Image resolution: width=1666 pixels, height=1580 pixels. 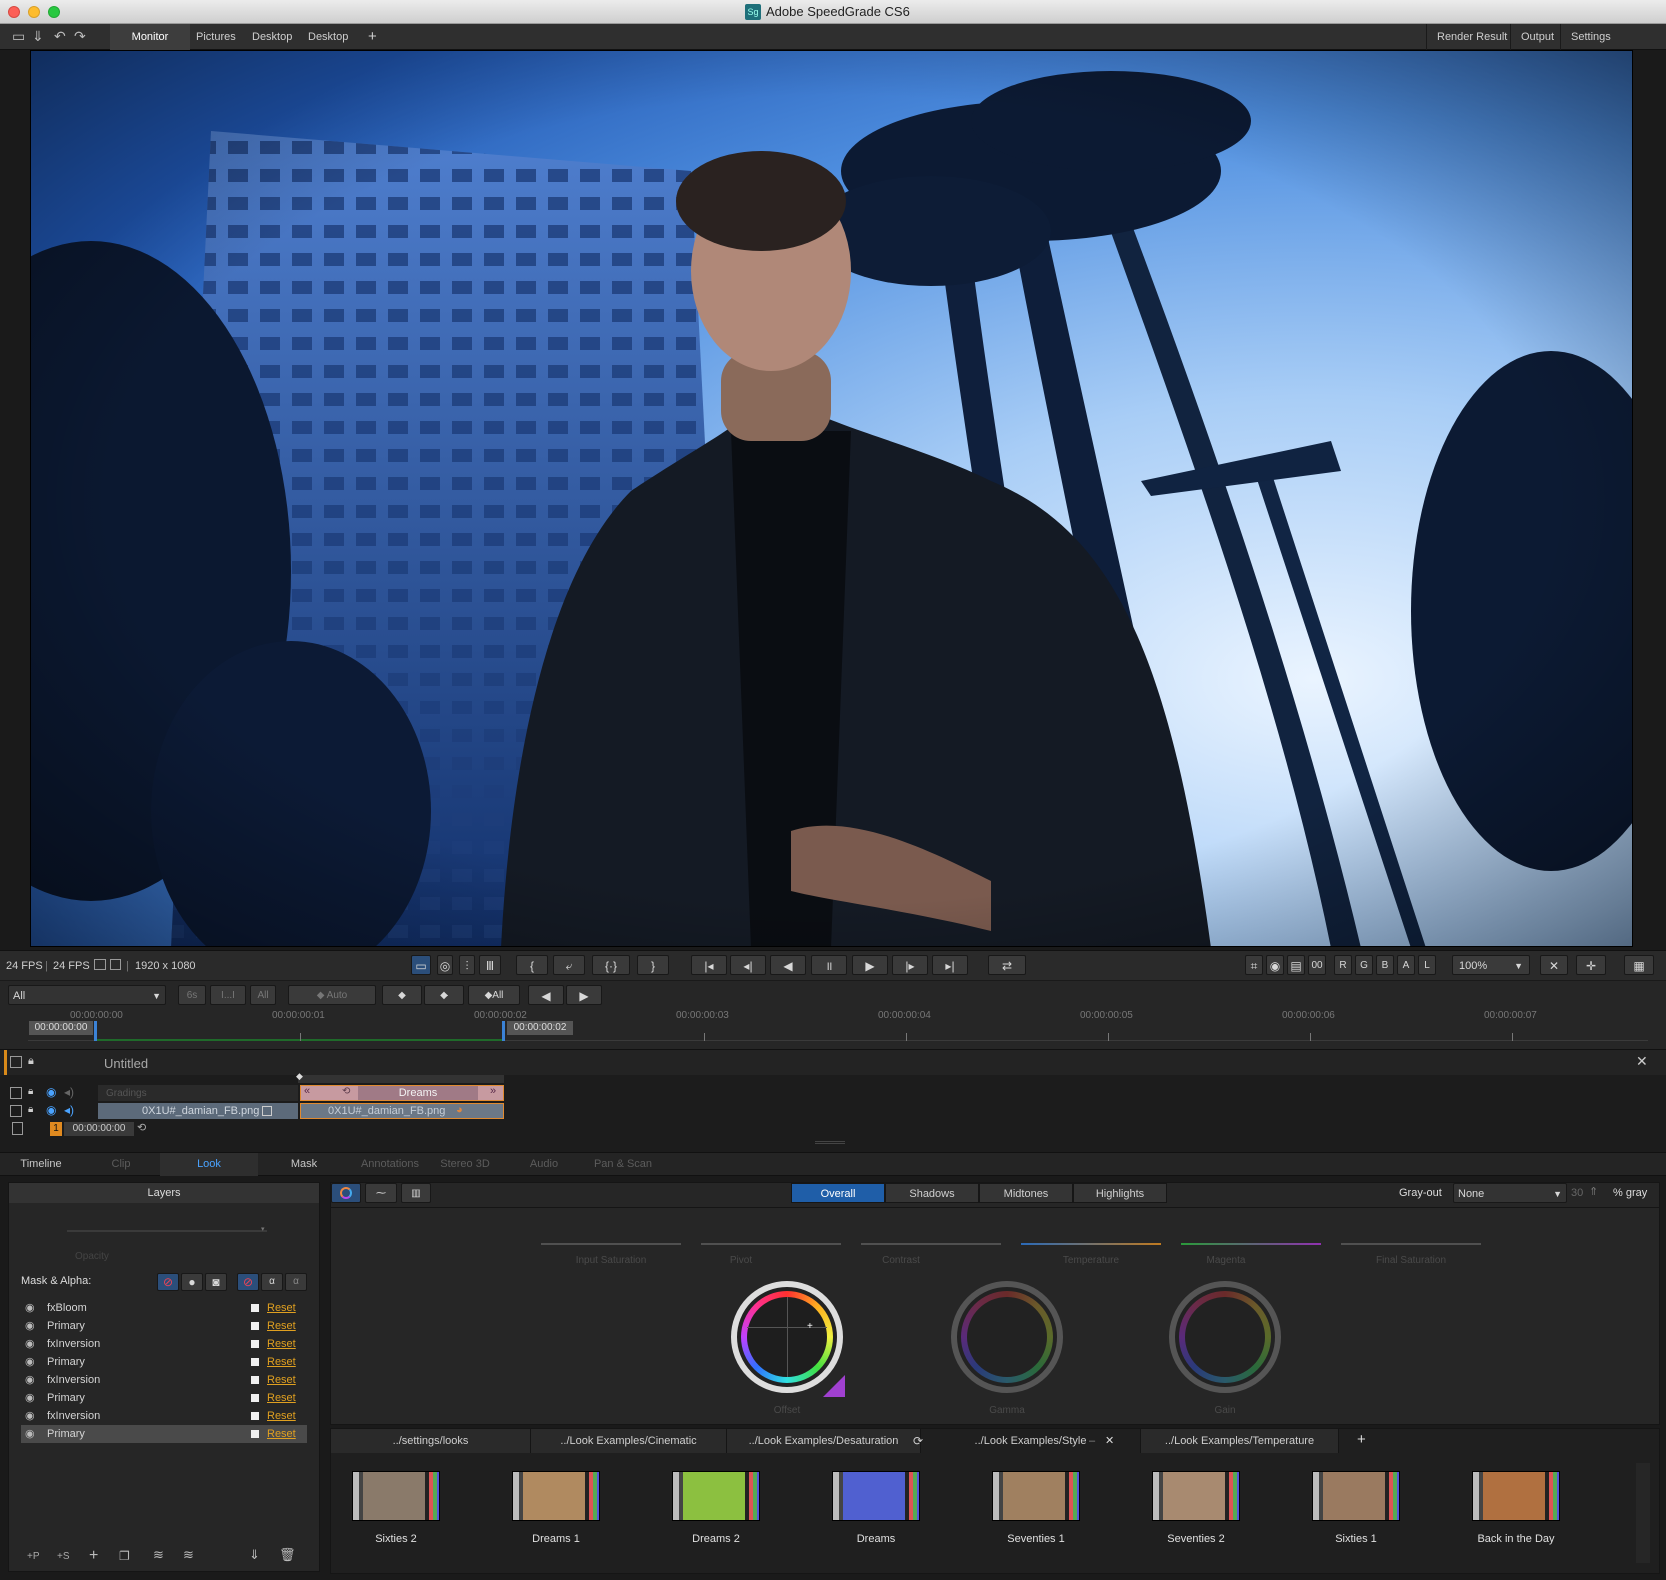 What do you see at coordinates (93, 1556) in the screenshot?
I see `add-layer-icon: +` at bounding box center [93, 1556].